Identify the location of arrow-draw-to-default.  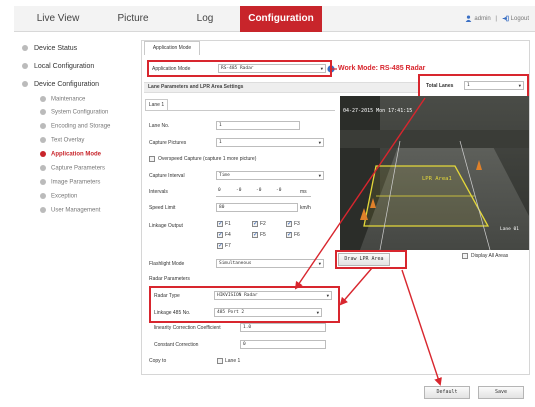
(421, 327).